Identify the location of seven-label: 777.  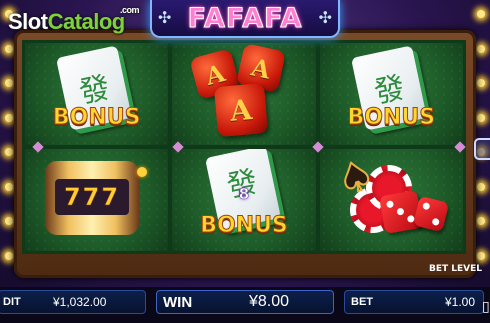
(92, 197).